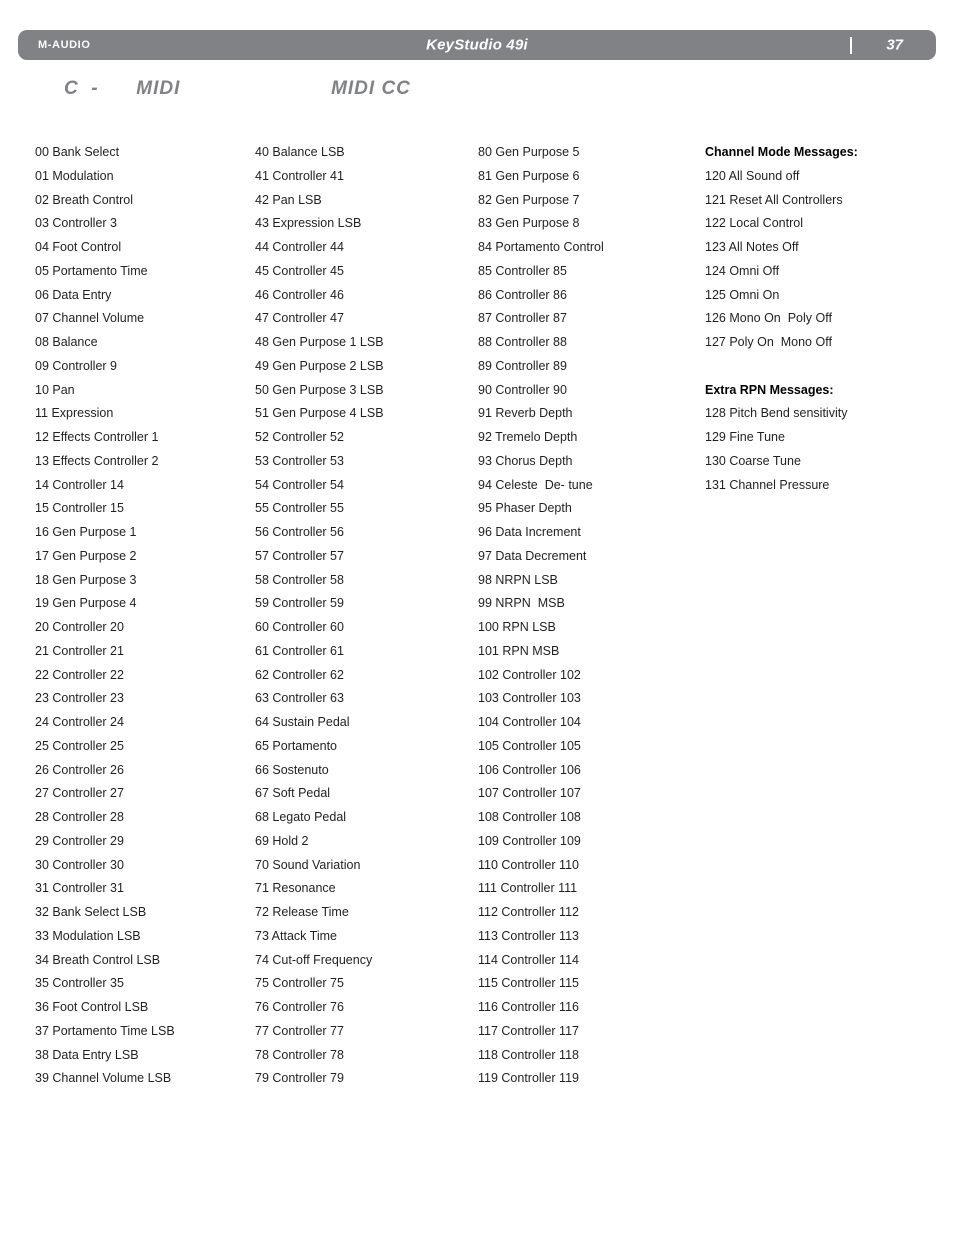  Describe the element at coordinates (76, 365) in the screenshot. I see `list-item: 09 Controller 9` at that location.